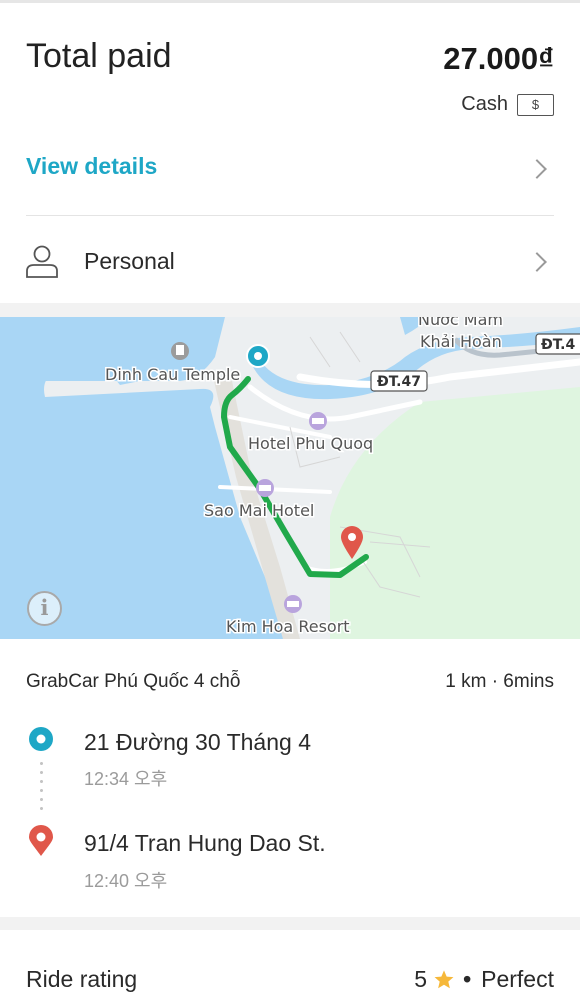 Image resolution: width=580 pixels, height=1007 pixels. Describe the element at coordinates (558, 345) in the screenshot. I see `road-label: ĐT.4` at that location.